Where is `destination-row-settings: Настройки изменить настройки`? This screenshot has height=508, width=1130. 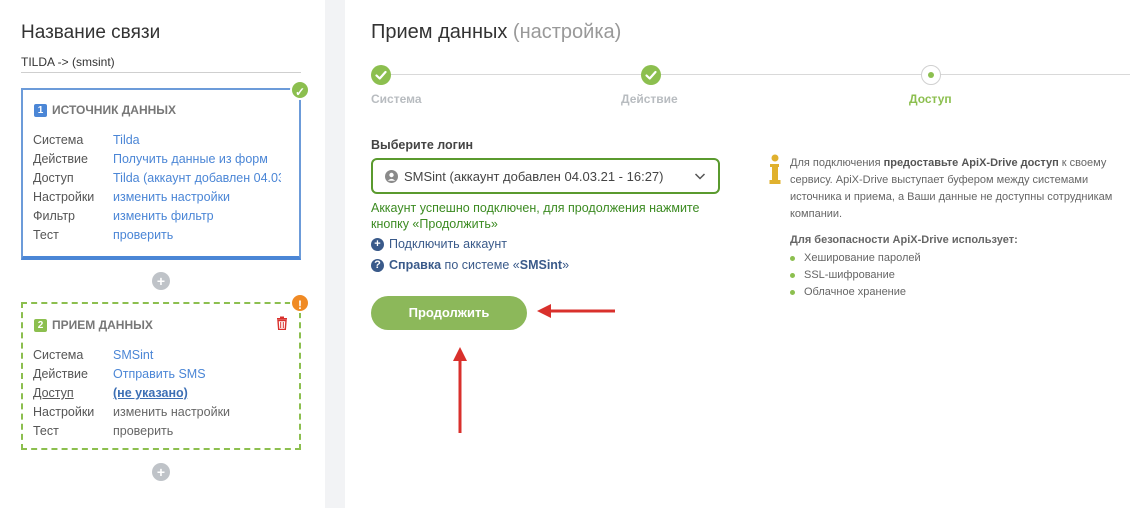 destination-row-settings: Настройки изменить настройки is located at coordinates (157, 414).